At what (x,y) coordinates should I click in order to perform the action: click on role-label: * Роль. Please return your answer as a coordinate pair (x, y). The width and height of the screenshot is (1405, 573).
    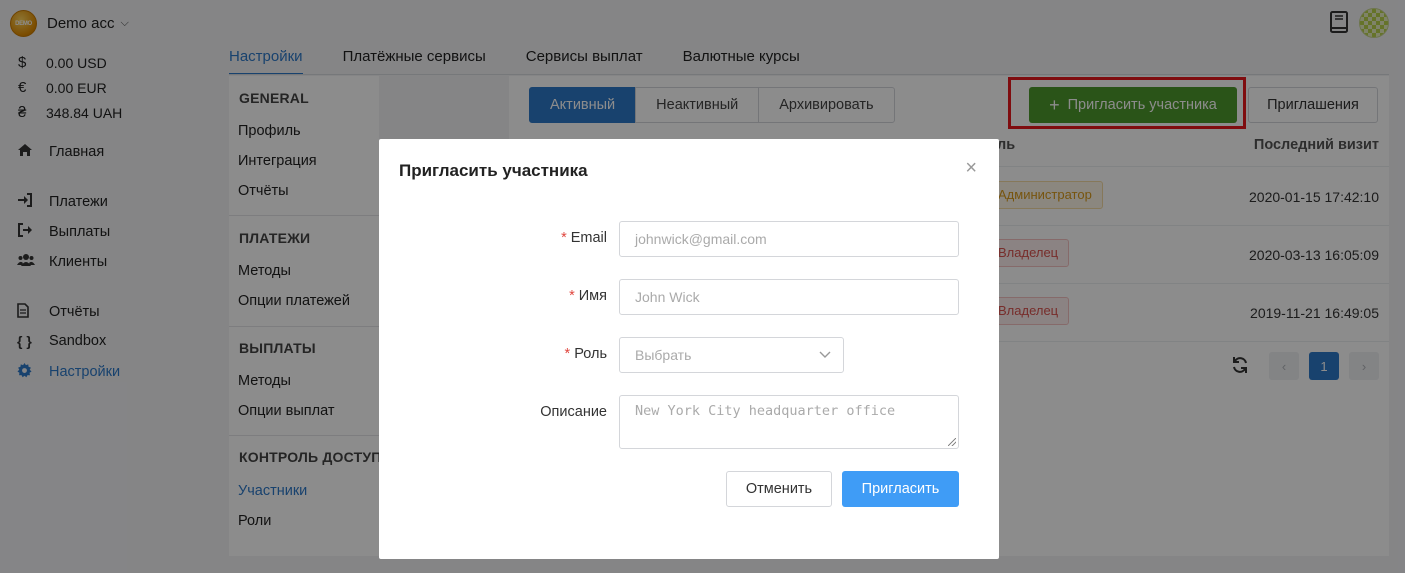
    Looking at the image, I should click on (586, 354).